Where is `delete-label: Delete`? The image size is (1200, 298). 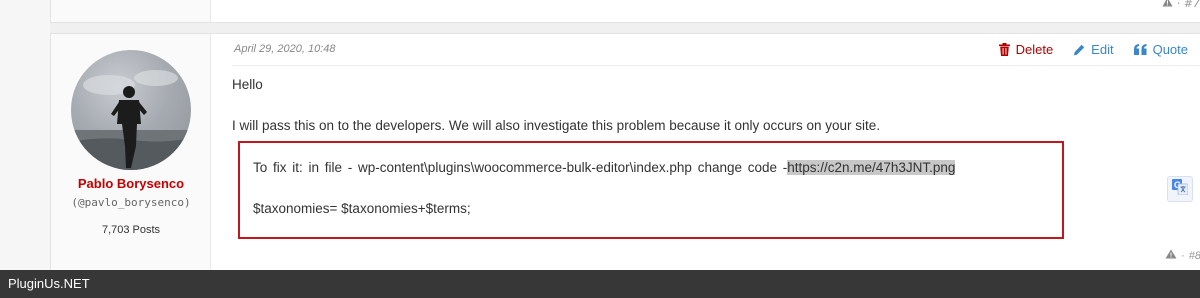
delete-label: Delete is located at coordinates (1034, 49).